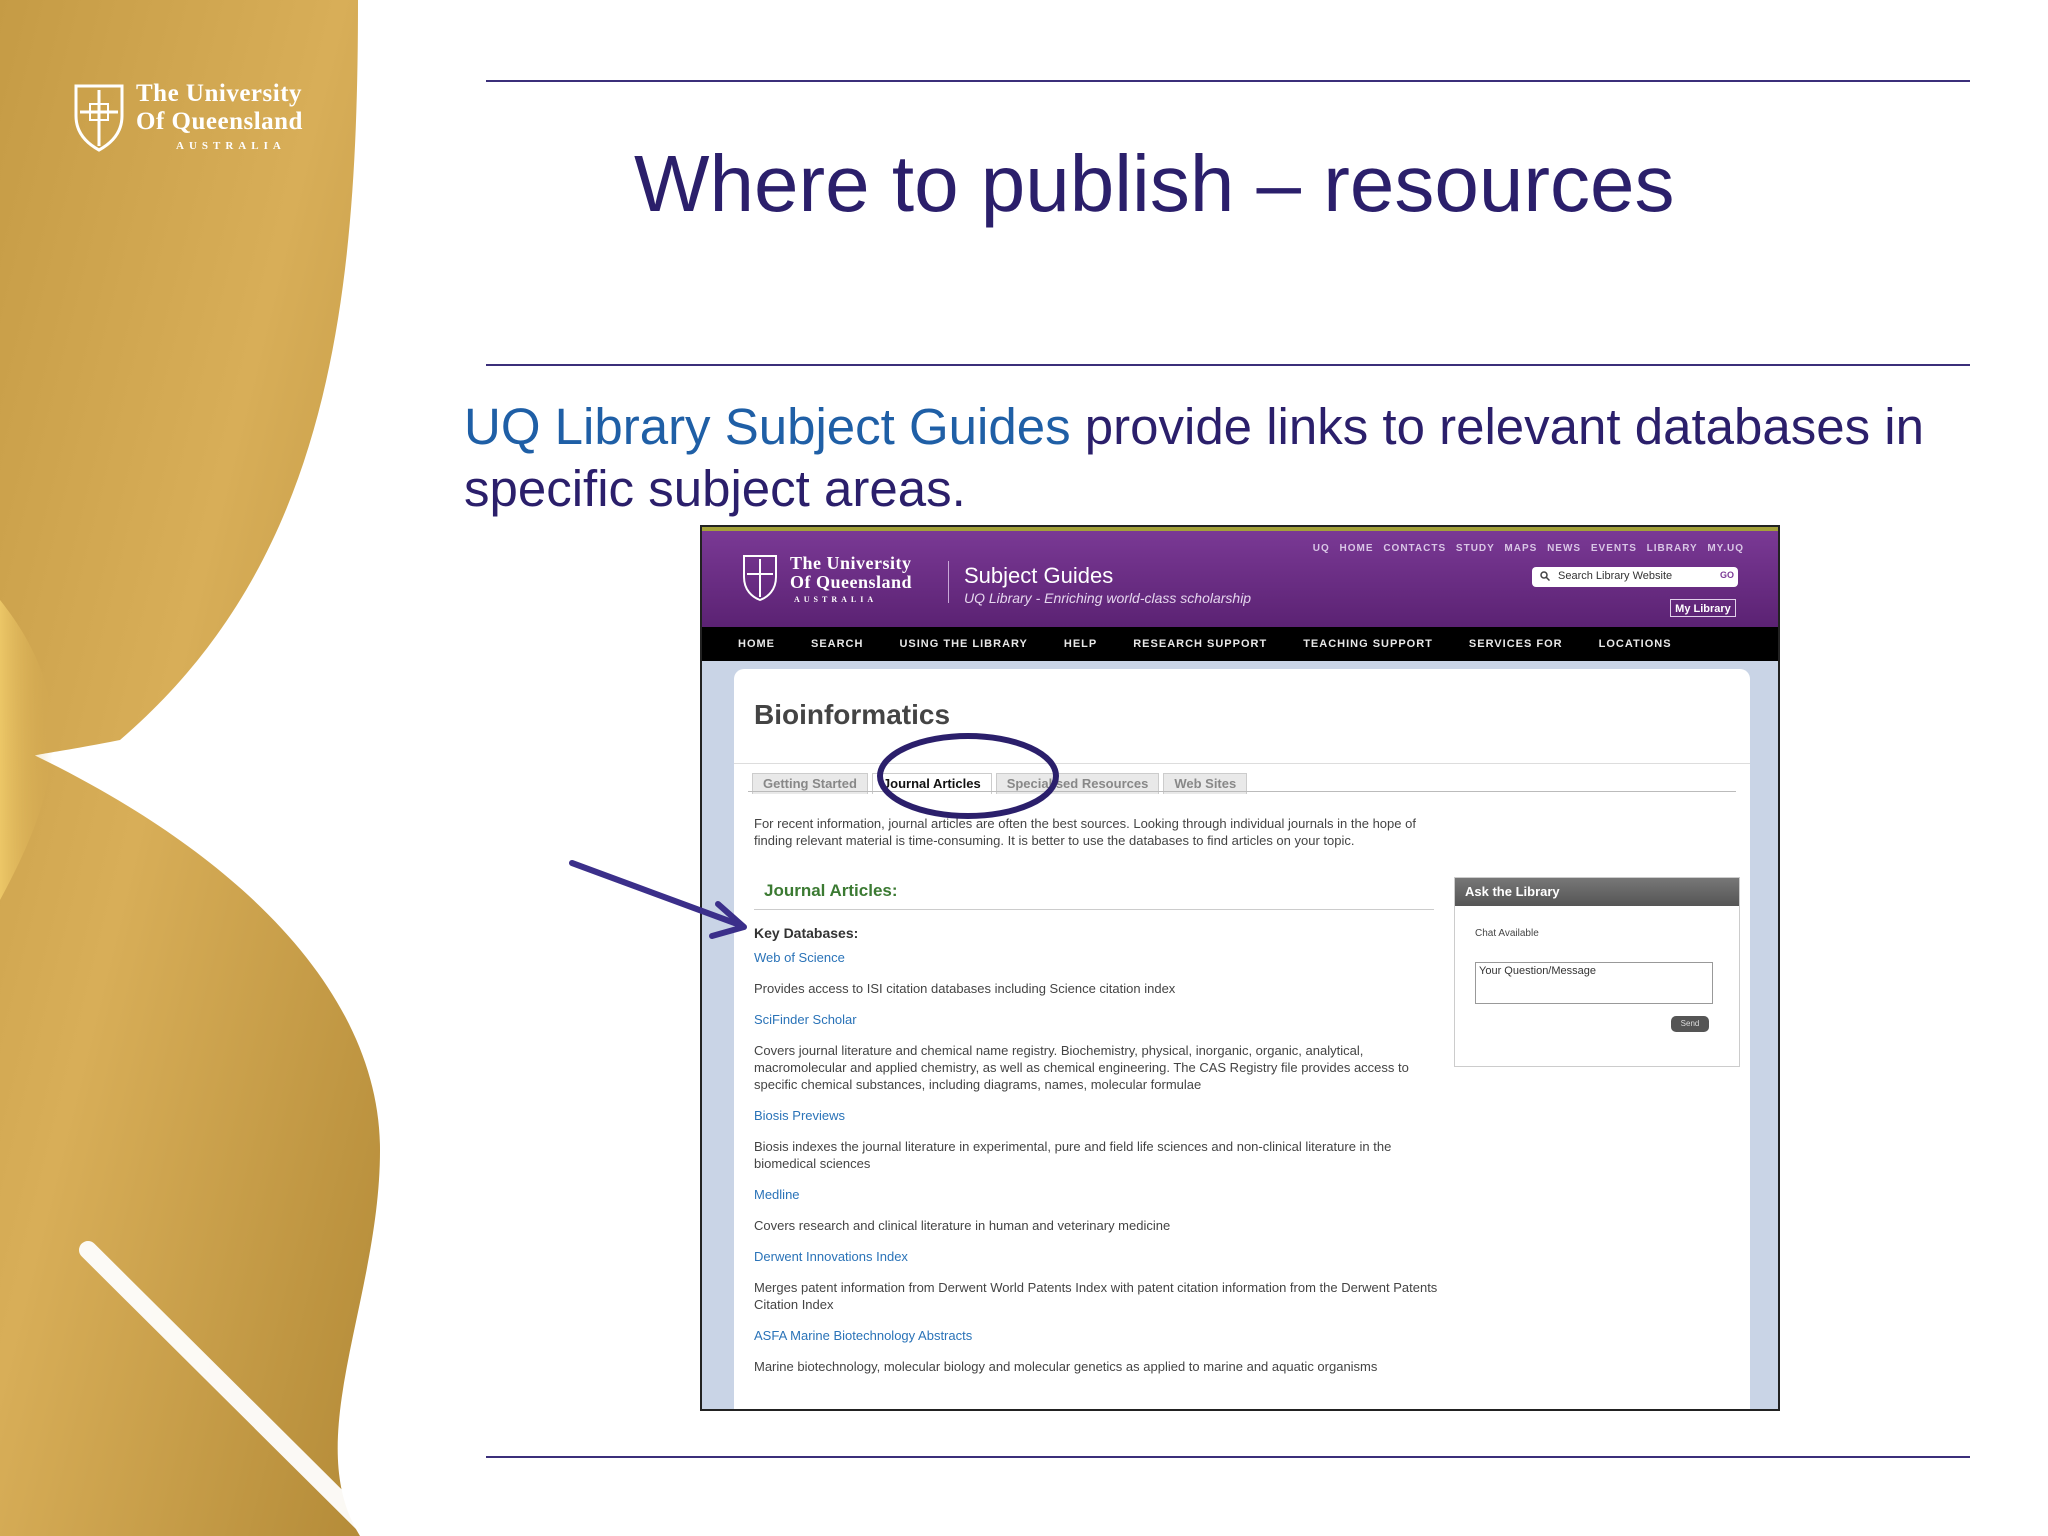  I want to click on pointer-arrow, so click(656, 894).